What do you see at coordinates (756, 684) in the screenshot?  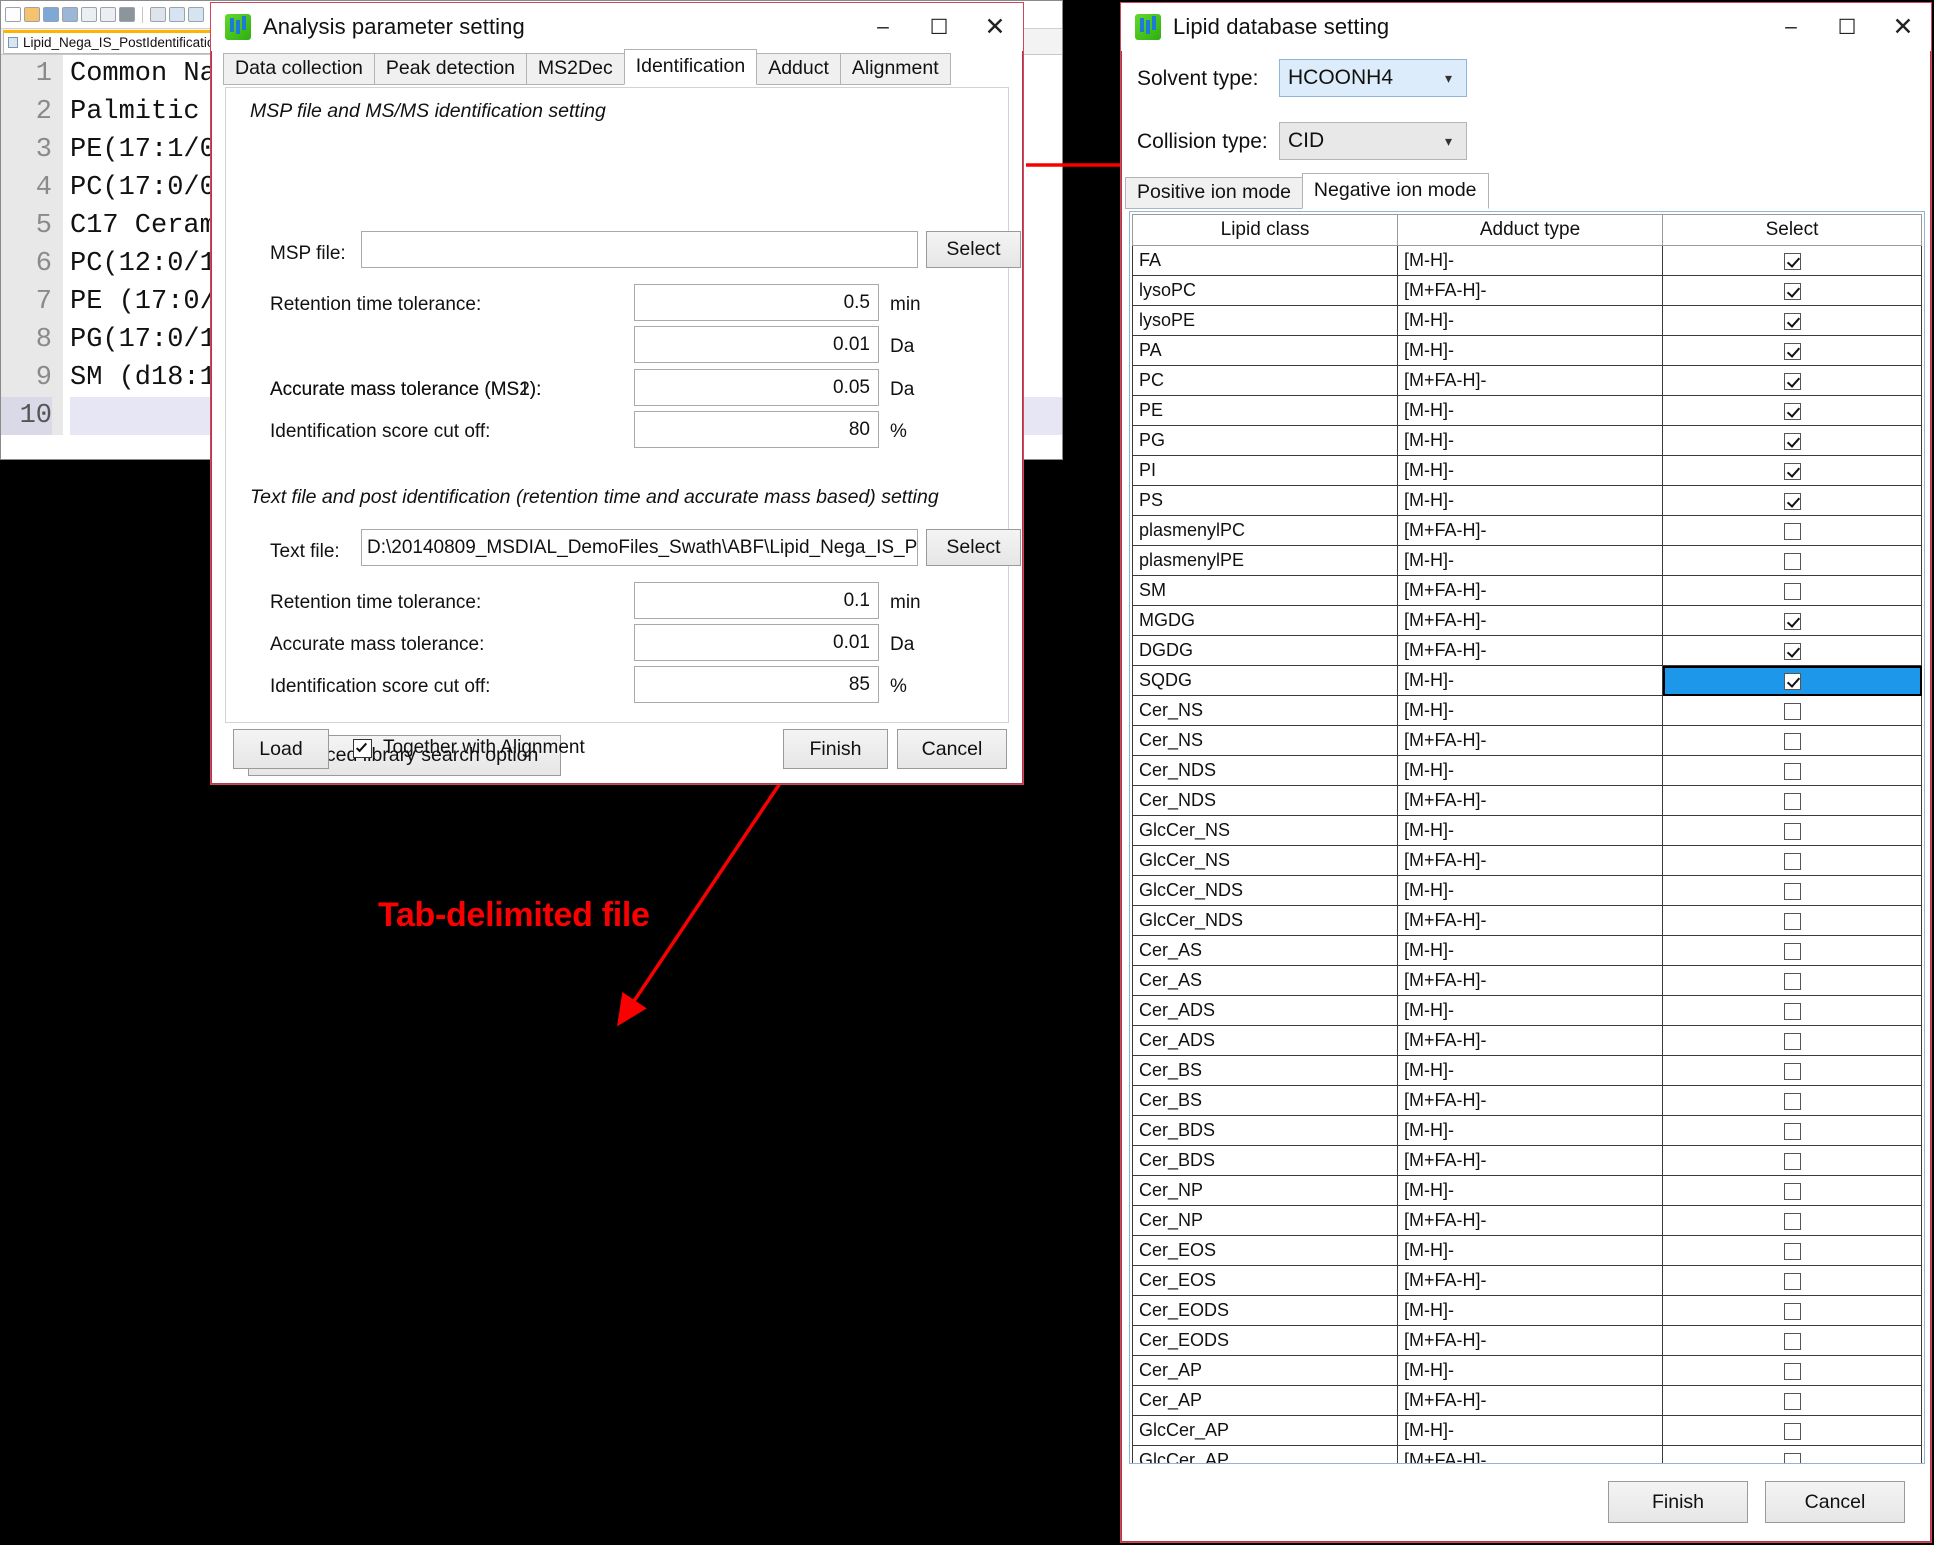 I see `text-score-cutoff-input: 85` at bounding box center [756, 684].